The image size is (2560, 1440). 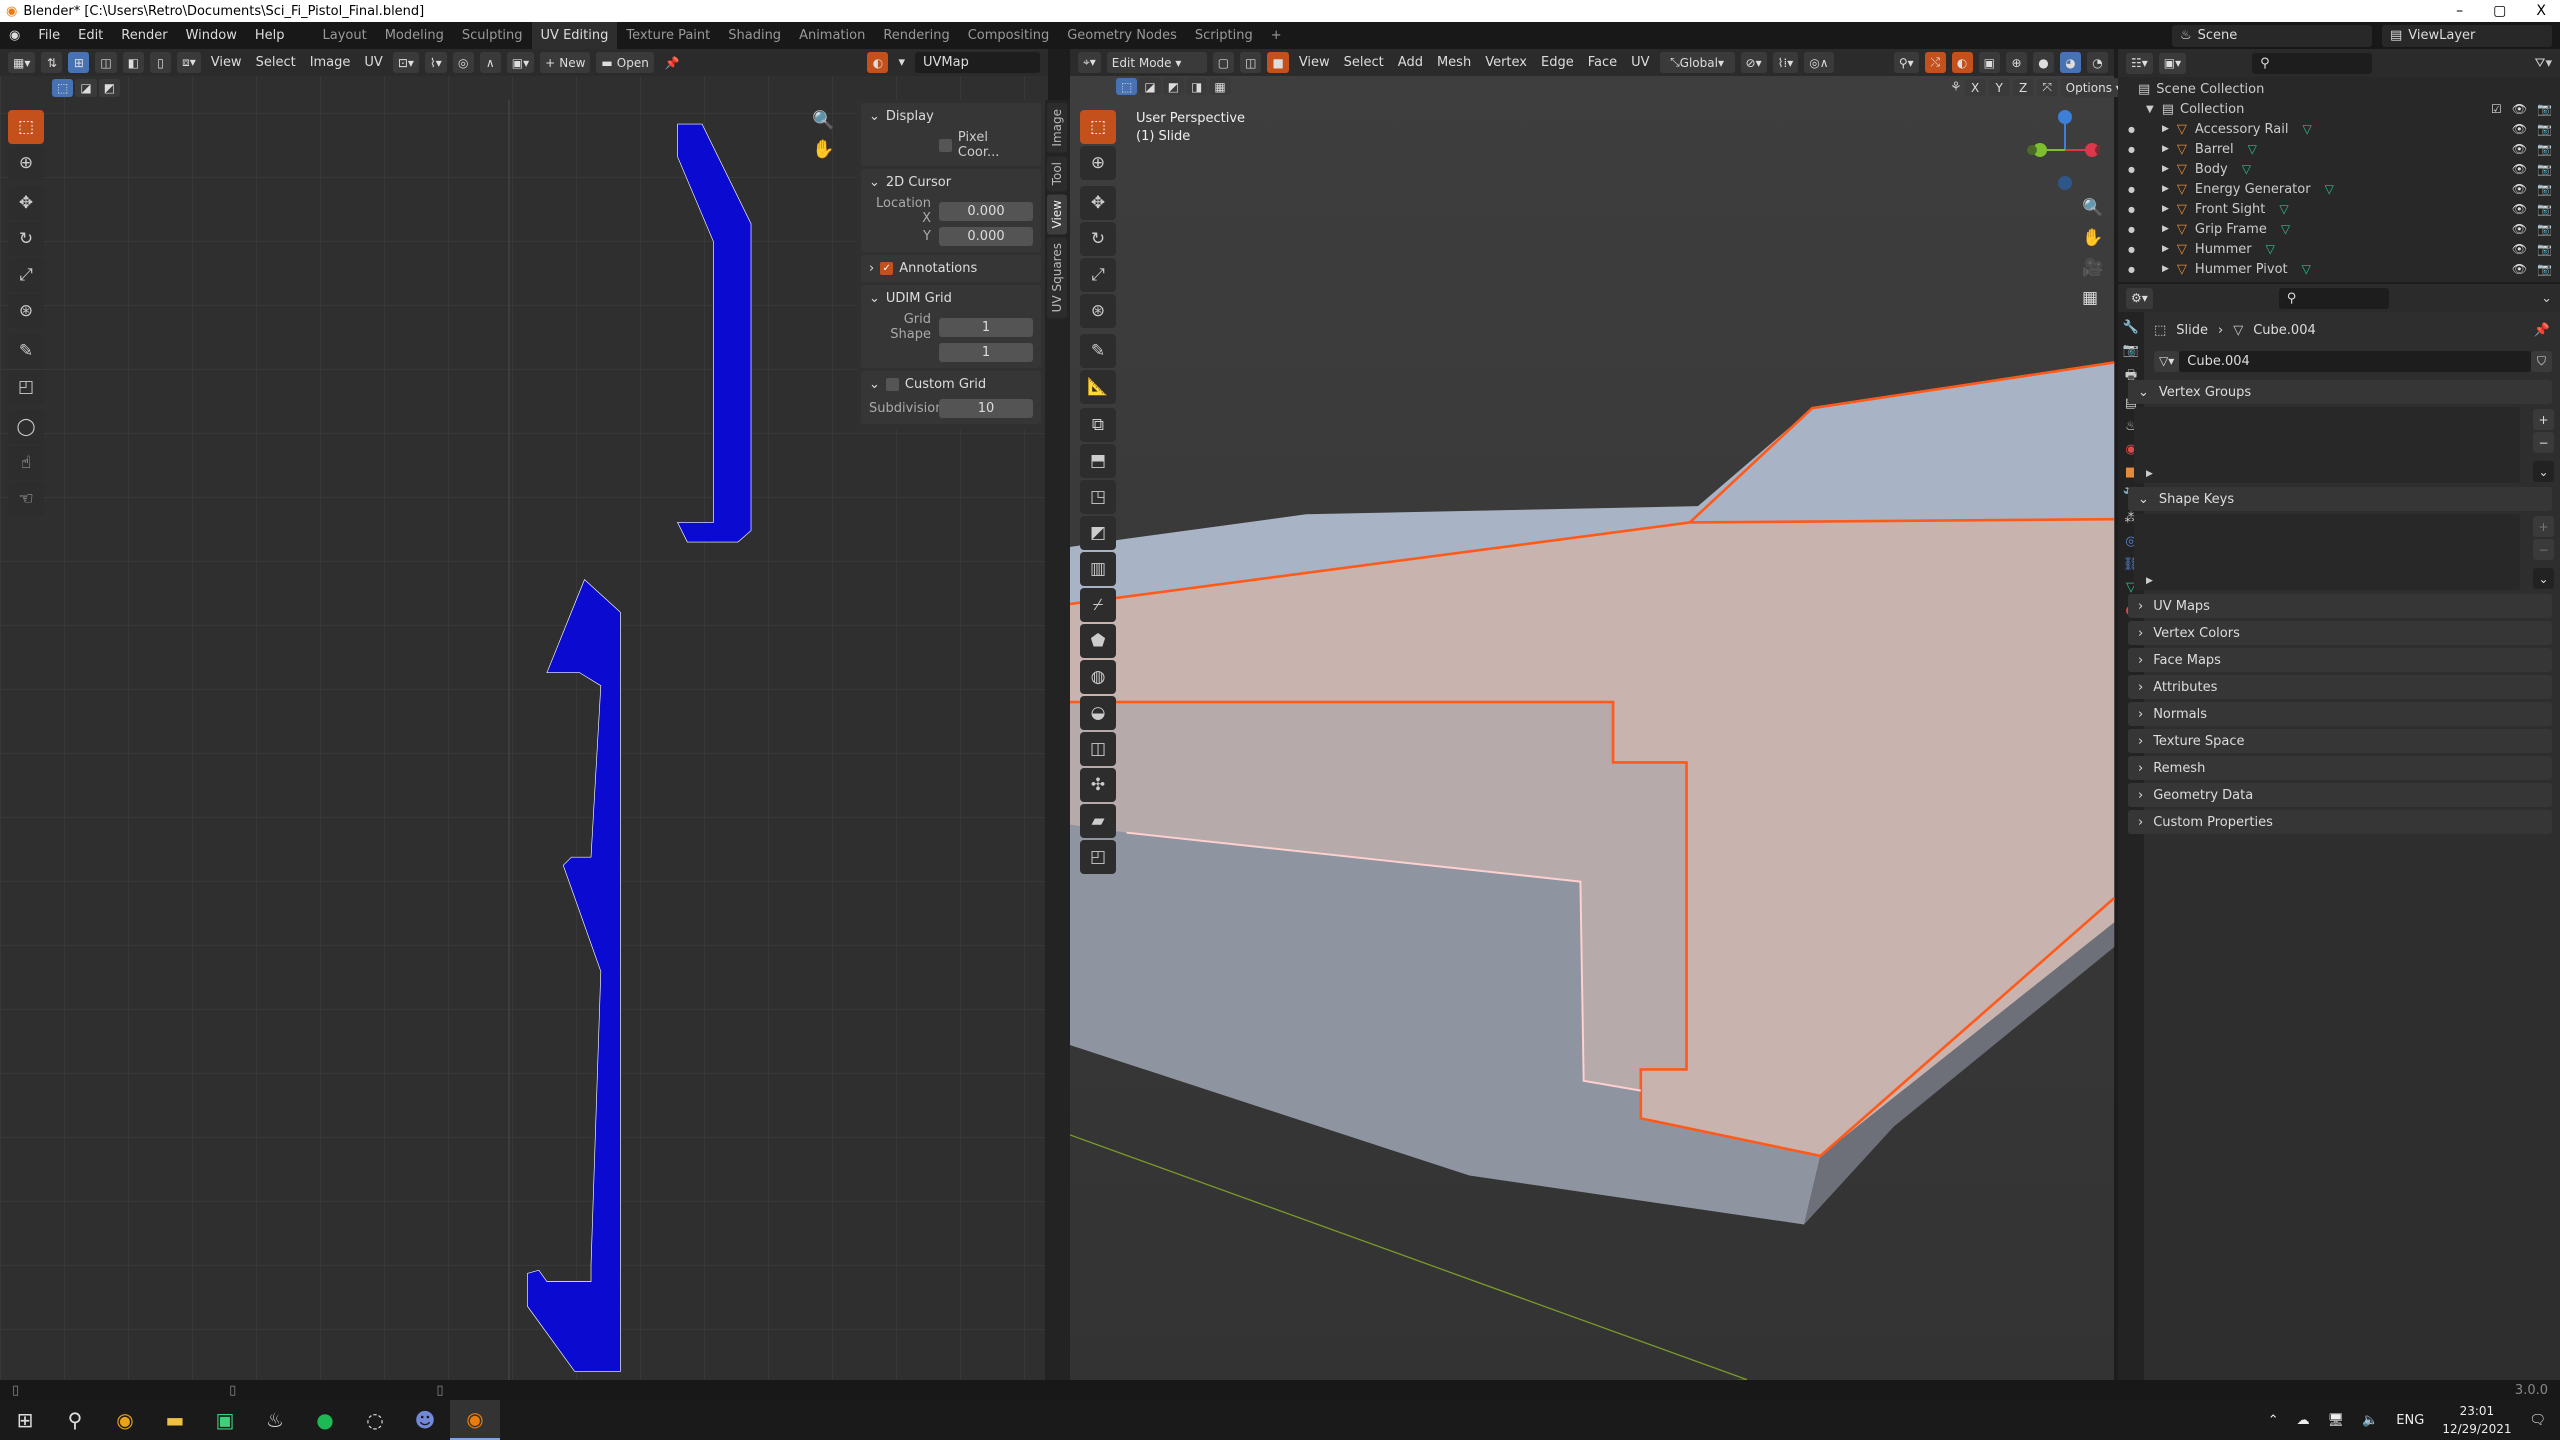 I want to click on edge-slide-tool: ◫, so click(x=1098, y=749).